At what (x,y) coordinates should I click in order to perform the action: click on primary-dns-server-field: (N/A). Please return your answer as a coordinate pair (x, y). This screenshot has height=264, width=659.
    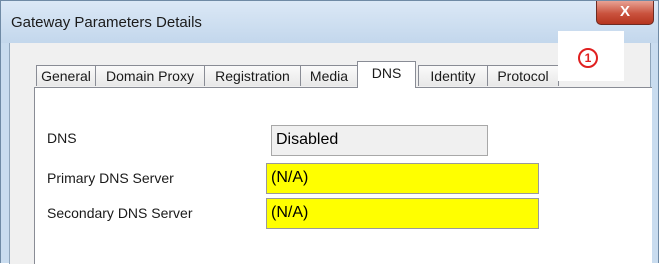
    Looking at the image, I should click on (402, 178).